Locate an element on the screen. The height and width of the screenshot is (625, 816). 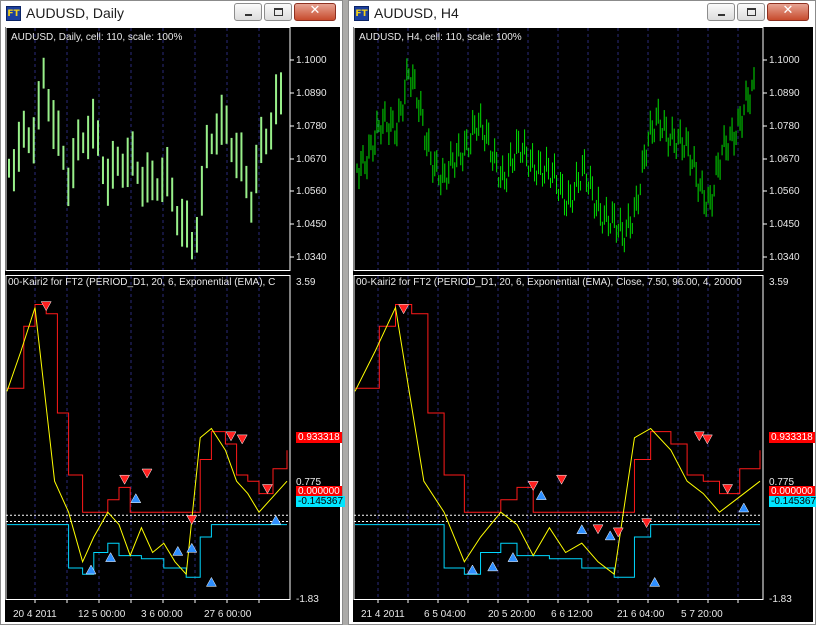
time-label: 6 5 04:00 is located at coordinates (445, 614).